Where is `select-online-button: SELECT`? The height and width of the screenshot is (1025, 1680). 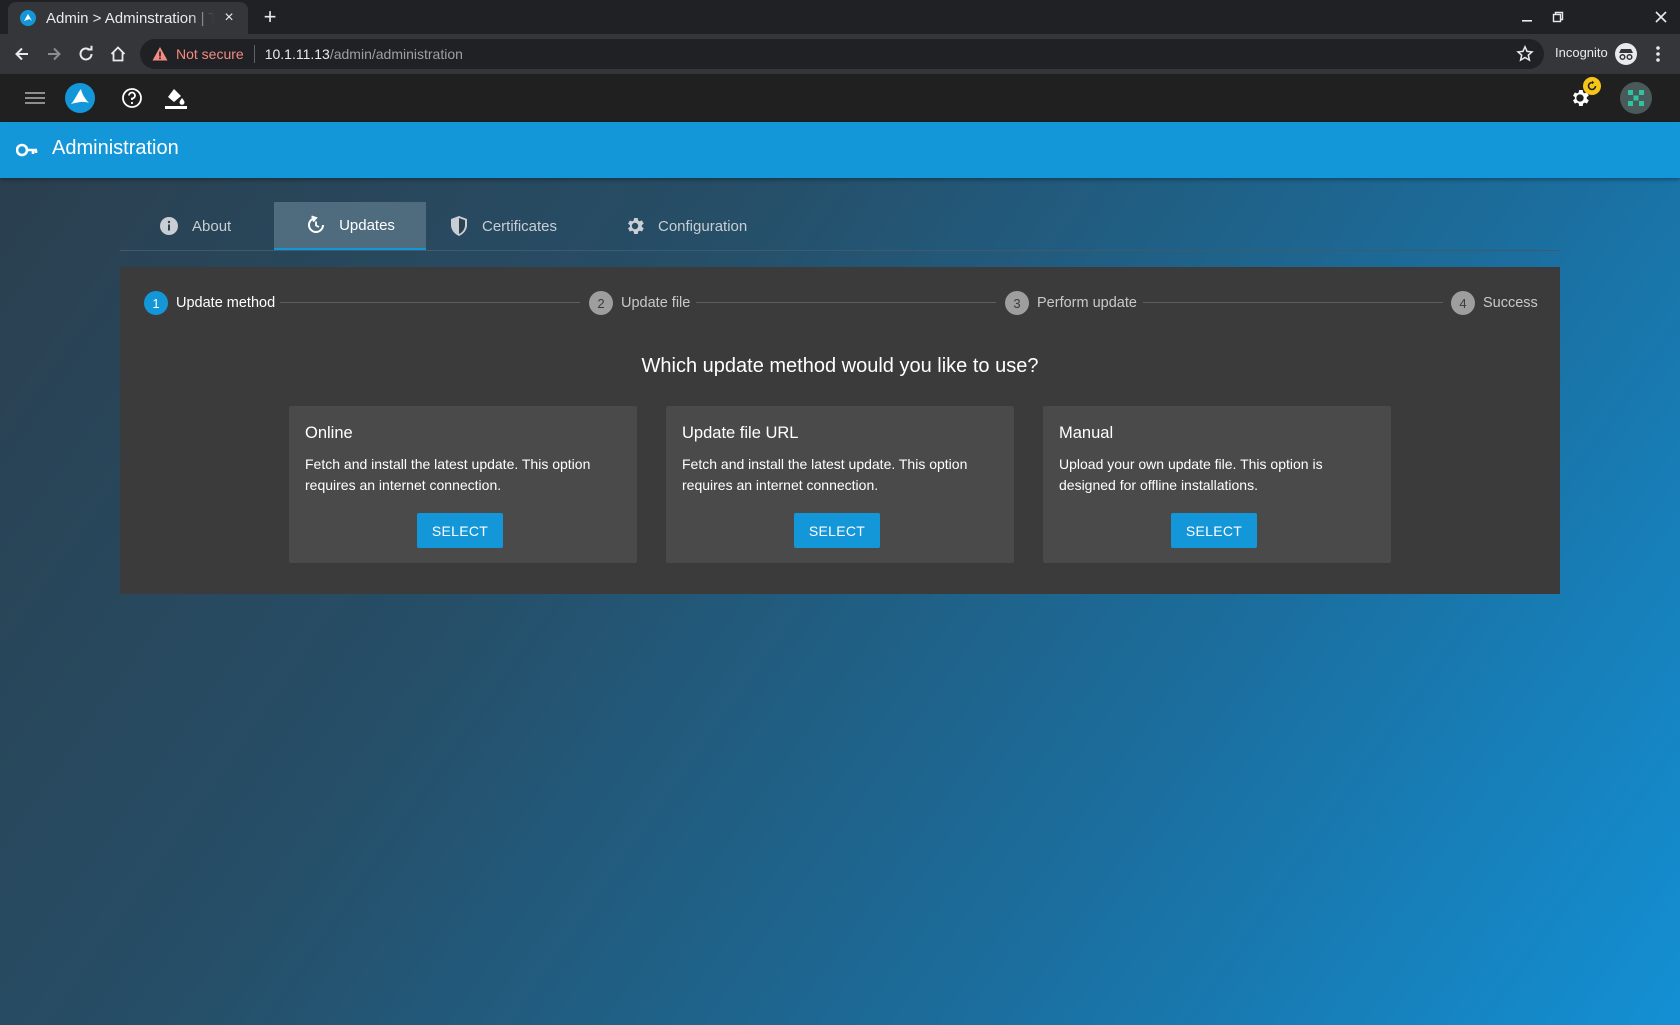 select-online-button: SELECT is located at coordinates (460, 530).